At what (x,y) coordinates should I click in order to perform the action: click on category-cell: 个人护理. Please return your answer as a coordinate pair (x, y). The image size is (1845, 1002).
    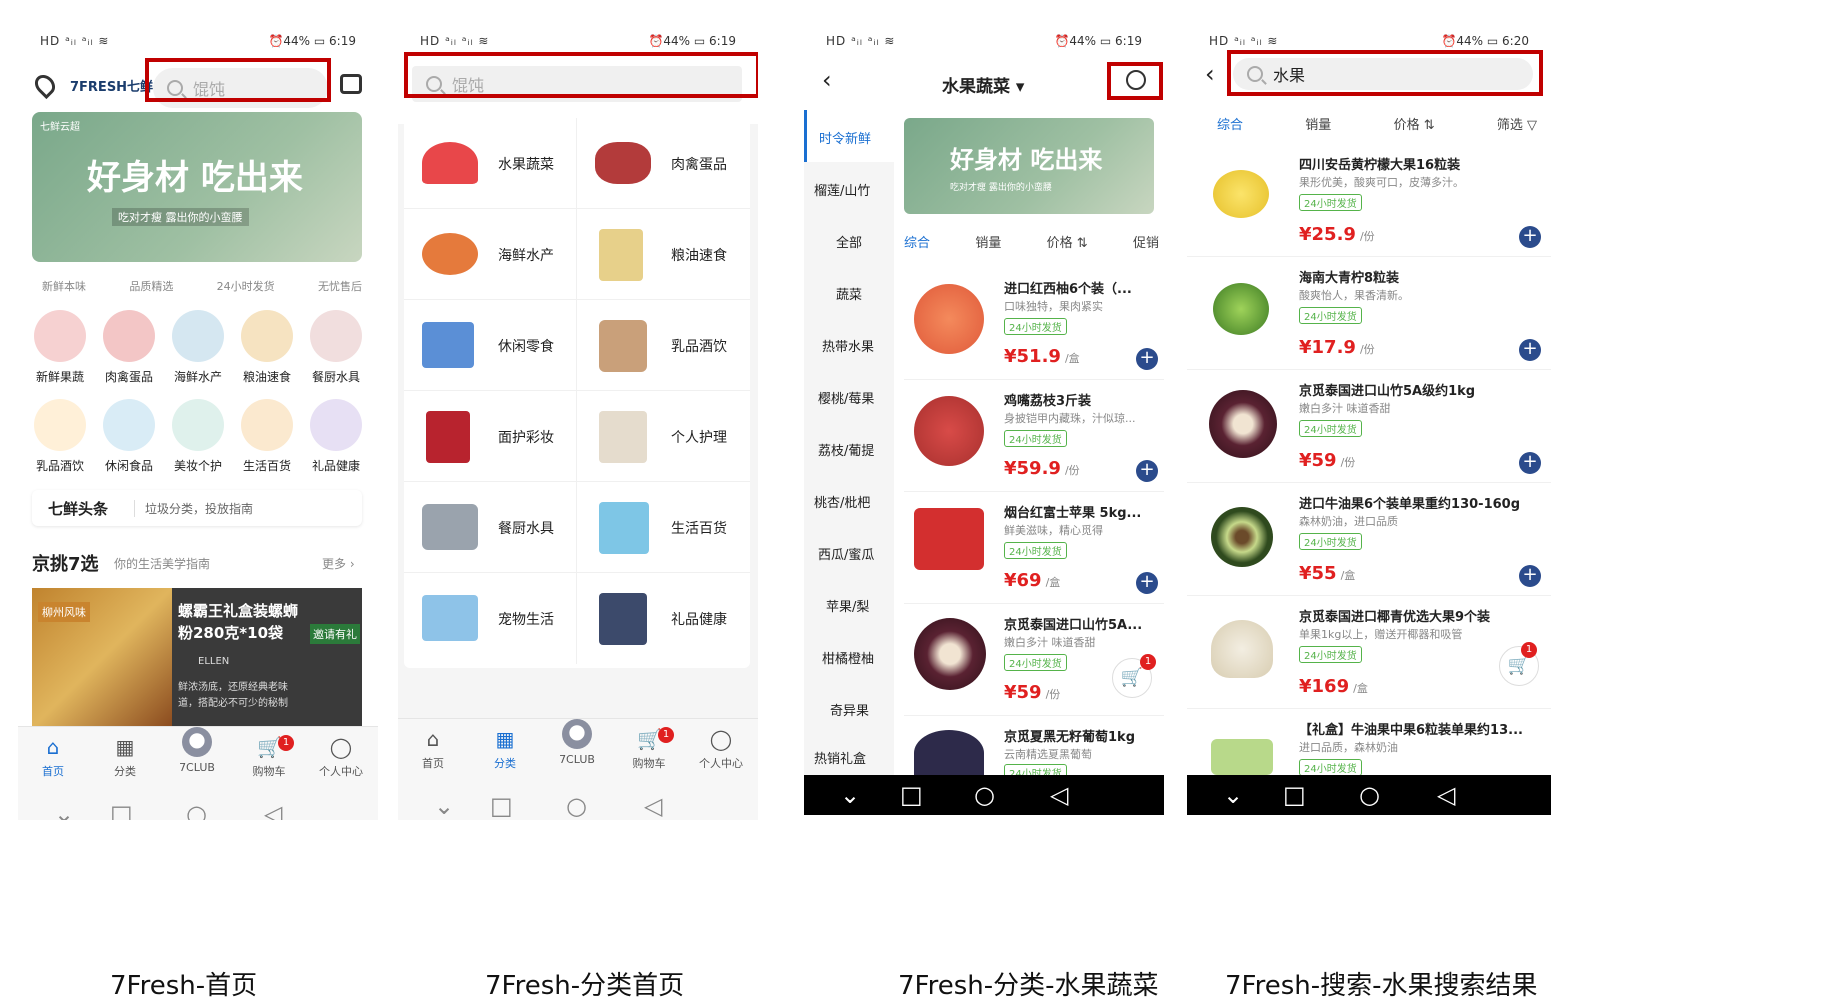
    Looking at the image, I should click on (663, 436).